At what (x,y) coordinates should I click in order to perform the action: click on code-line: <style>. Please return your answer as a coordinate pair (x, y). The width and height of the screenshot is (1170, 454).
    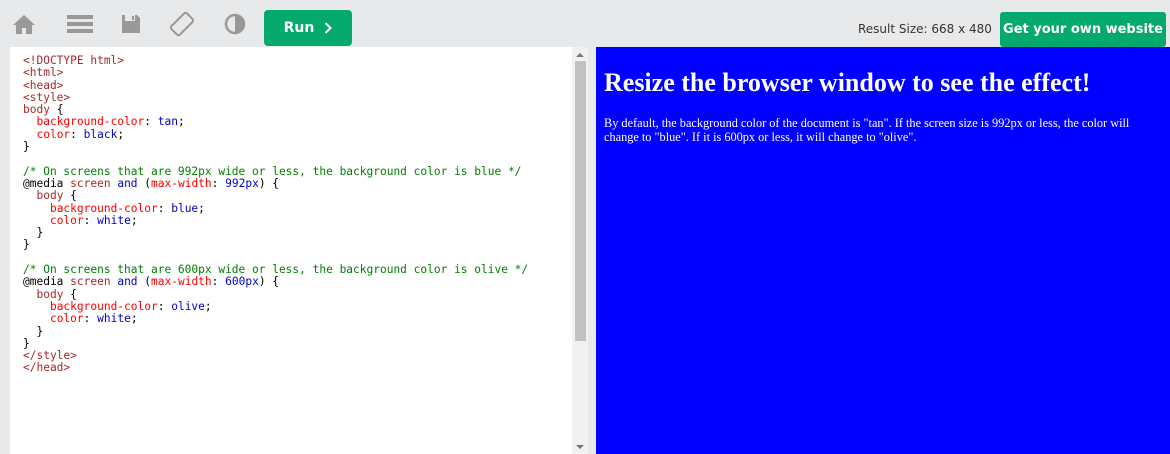
    Looking at the image, I should click on (275, 97).